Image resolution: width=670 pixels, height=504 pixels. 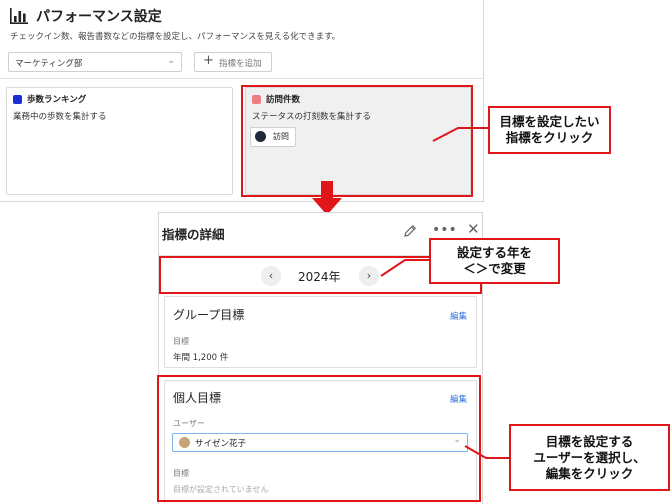 What do you see at coordinates (49, 64) in the screenshot?
I see `department-select-value: マーケティング部` at bounding box center [49, 64].